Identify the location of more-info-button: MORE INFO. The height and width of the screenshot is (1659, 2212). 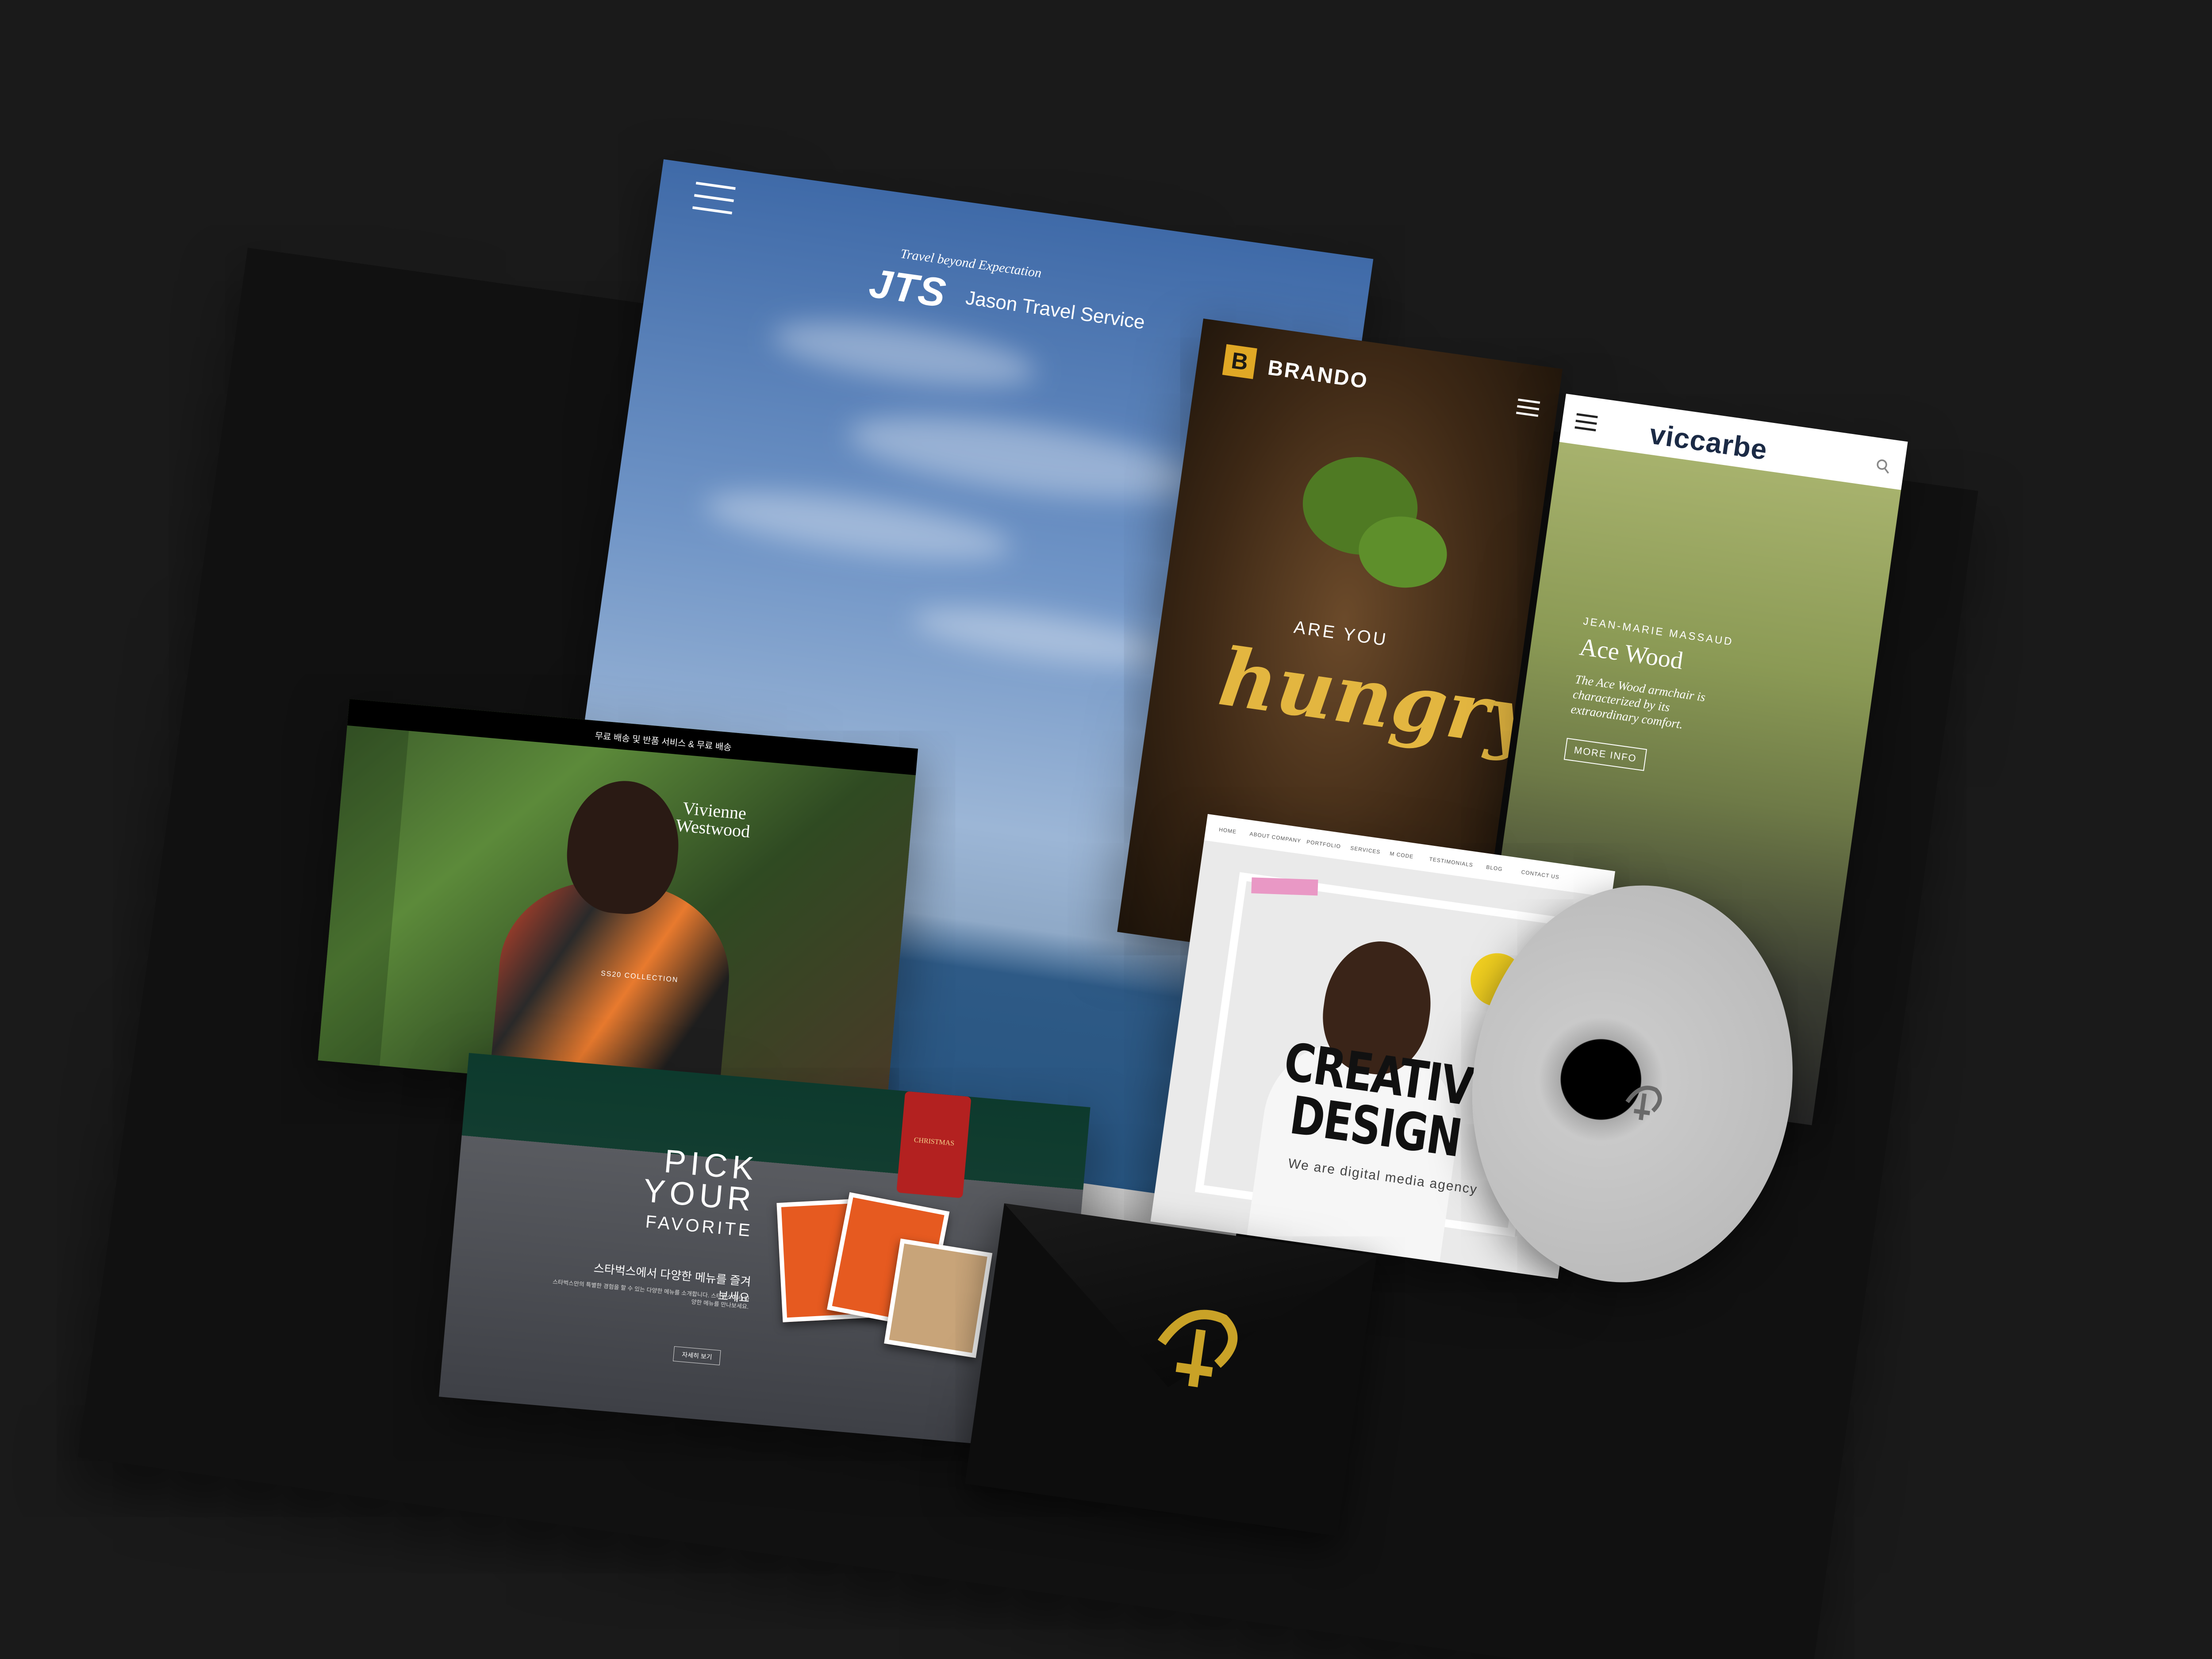
(1605, 754).